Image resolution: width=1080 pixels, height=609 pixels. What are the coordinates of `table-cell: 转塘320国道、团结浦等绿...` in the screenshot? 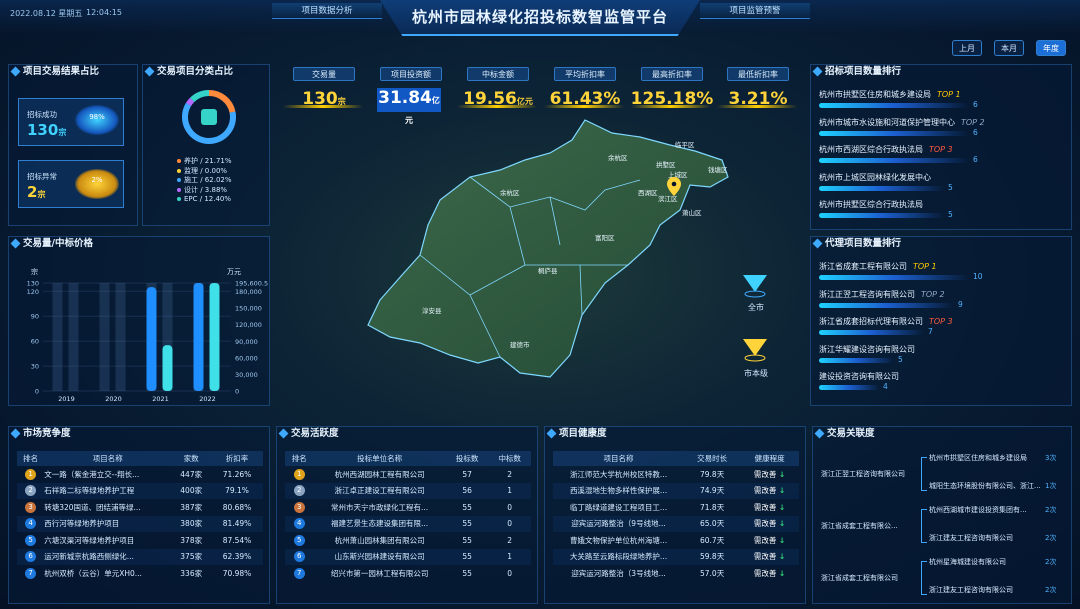 It's located at (107, 507).